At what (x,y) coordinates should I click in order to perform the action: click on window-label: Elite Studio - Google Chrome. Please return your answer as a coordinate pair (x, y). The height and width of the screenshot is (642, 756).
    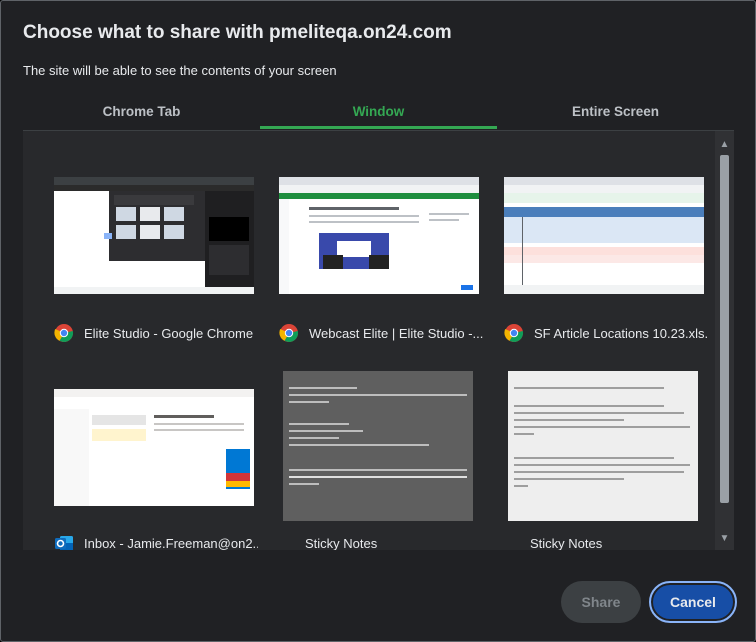
    Looking at the image, I should click on (156, 333).